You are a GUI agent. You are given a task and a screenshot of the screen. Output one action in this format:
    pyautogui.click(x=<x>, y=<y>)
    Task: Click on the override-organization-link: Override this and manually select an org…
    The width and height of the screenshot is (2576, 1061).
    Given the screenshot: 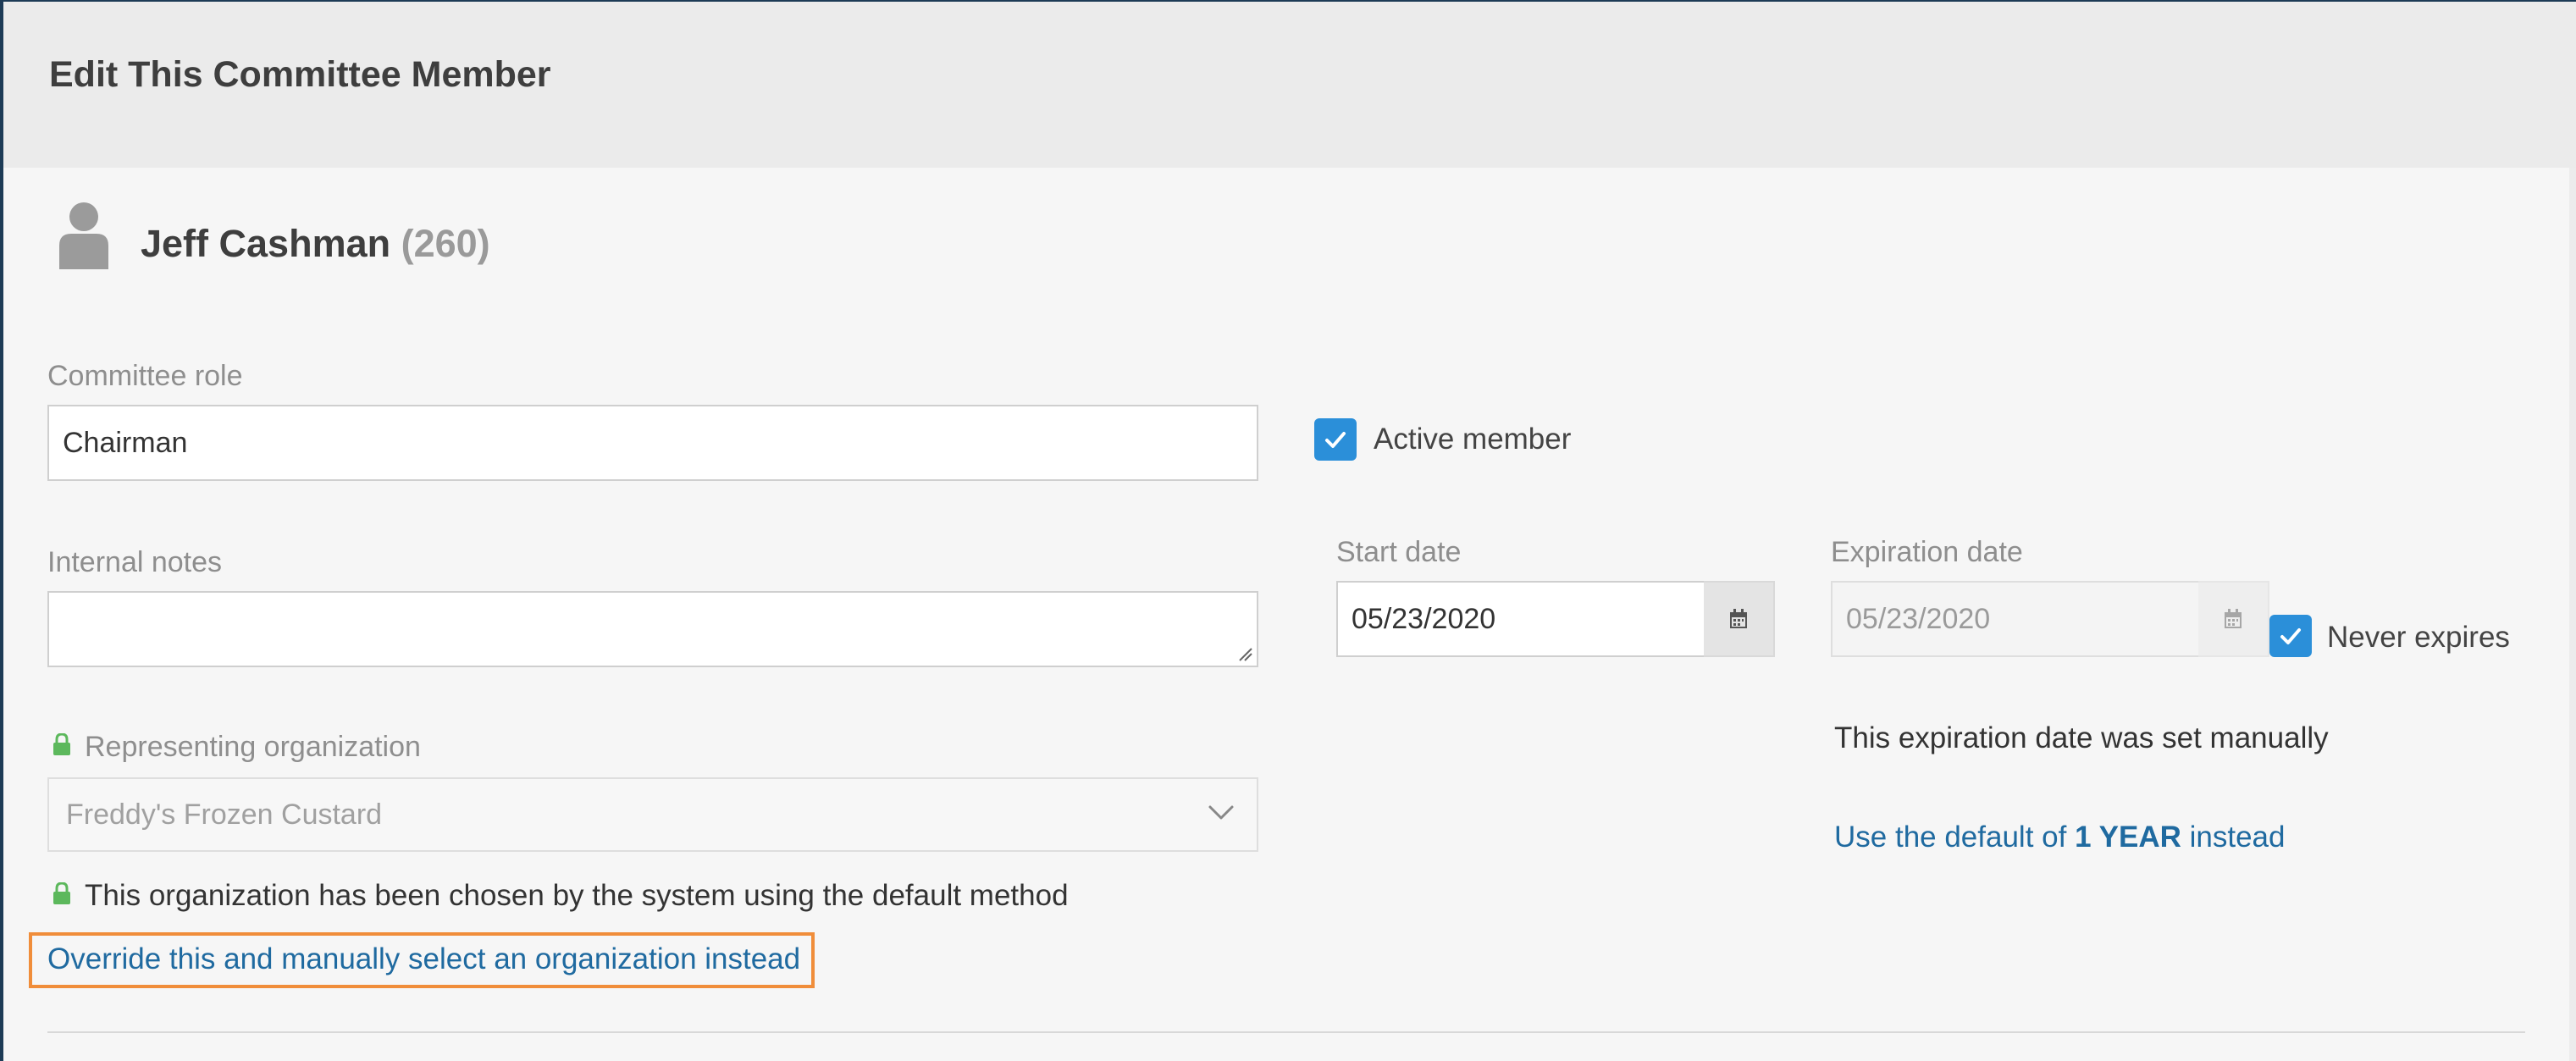 What is the action you would take?
    pyautogui.click(x=423, y=960)
    